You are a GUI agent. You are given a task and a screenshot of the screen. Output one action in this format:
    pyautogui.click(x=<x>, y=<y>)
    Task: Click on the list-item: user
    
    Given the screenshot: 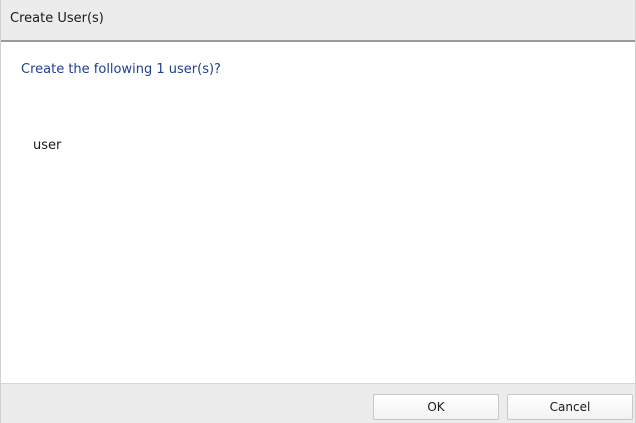 What is the action you would take?
    pyautogui.click(x=47, y=145)
    